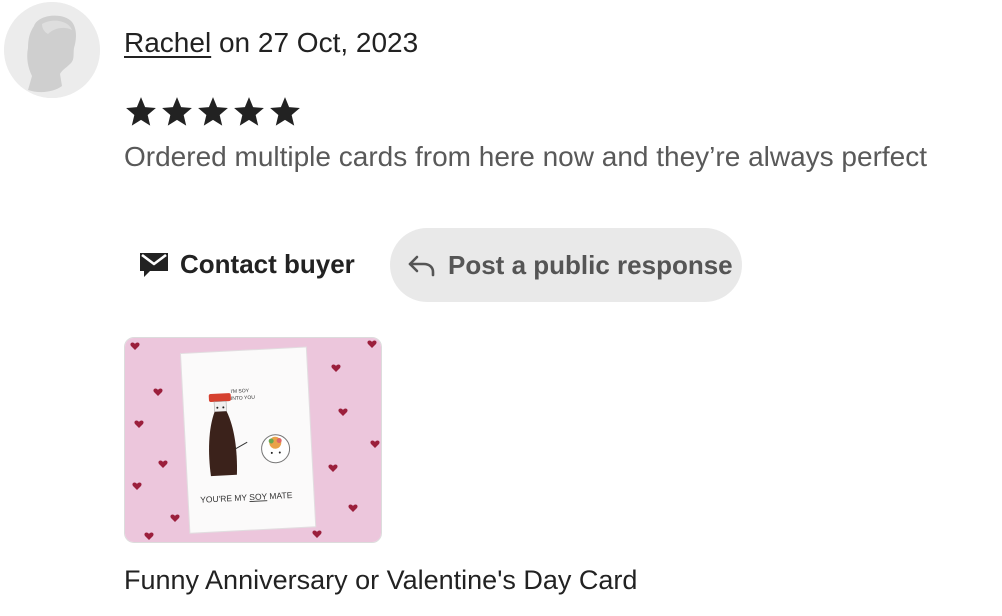  I want to click on person-silhouette-icon, so click(52, 50).